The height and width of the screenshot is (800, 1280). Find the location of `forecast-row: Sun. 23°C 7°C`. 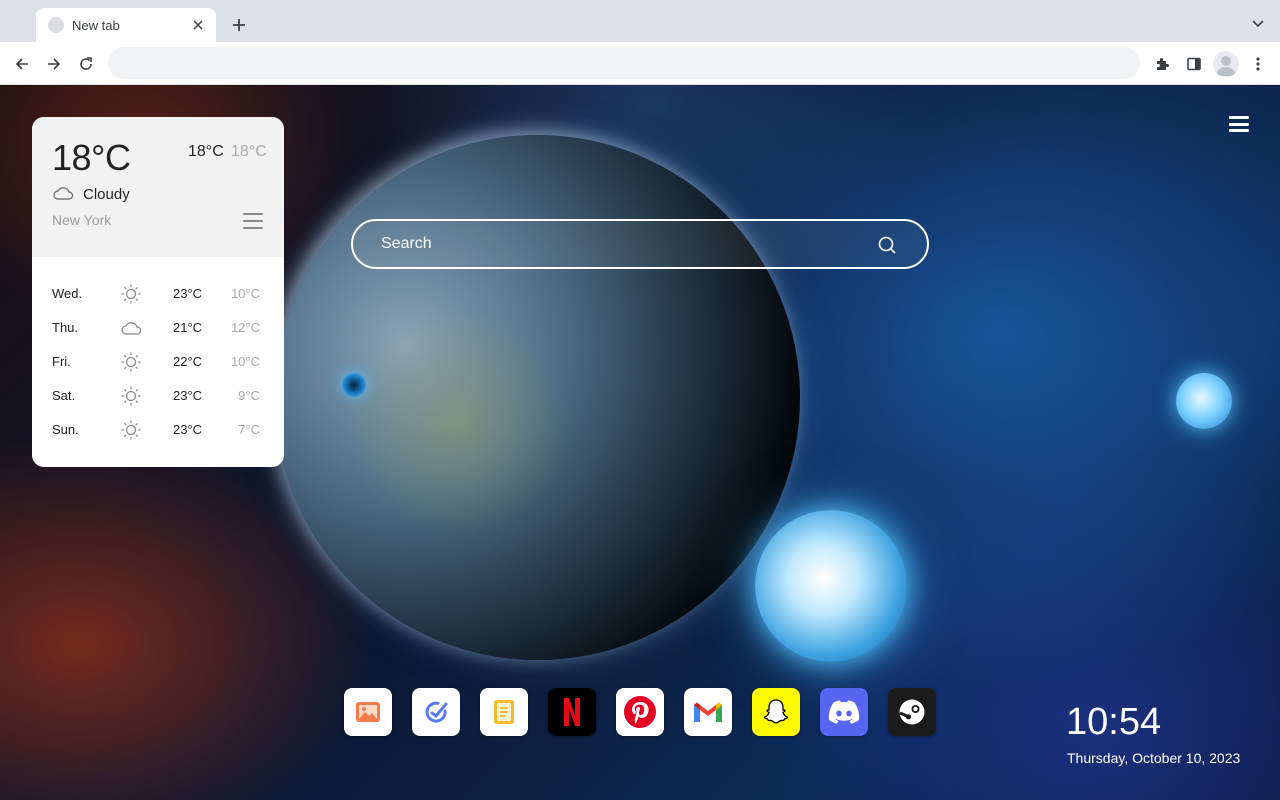

forecast-row: Sun. 23°C 7°C is located at coordinates (158, 430).